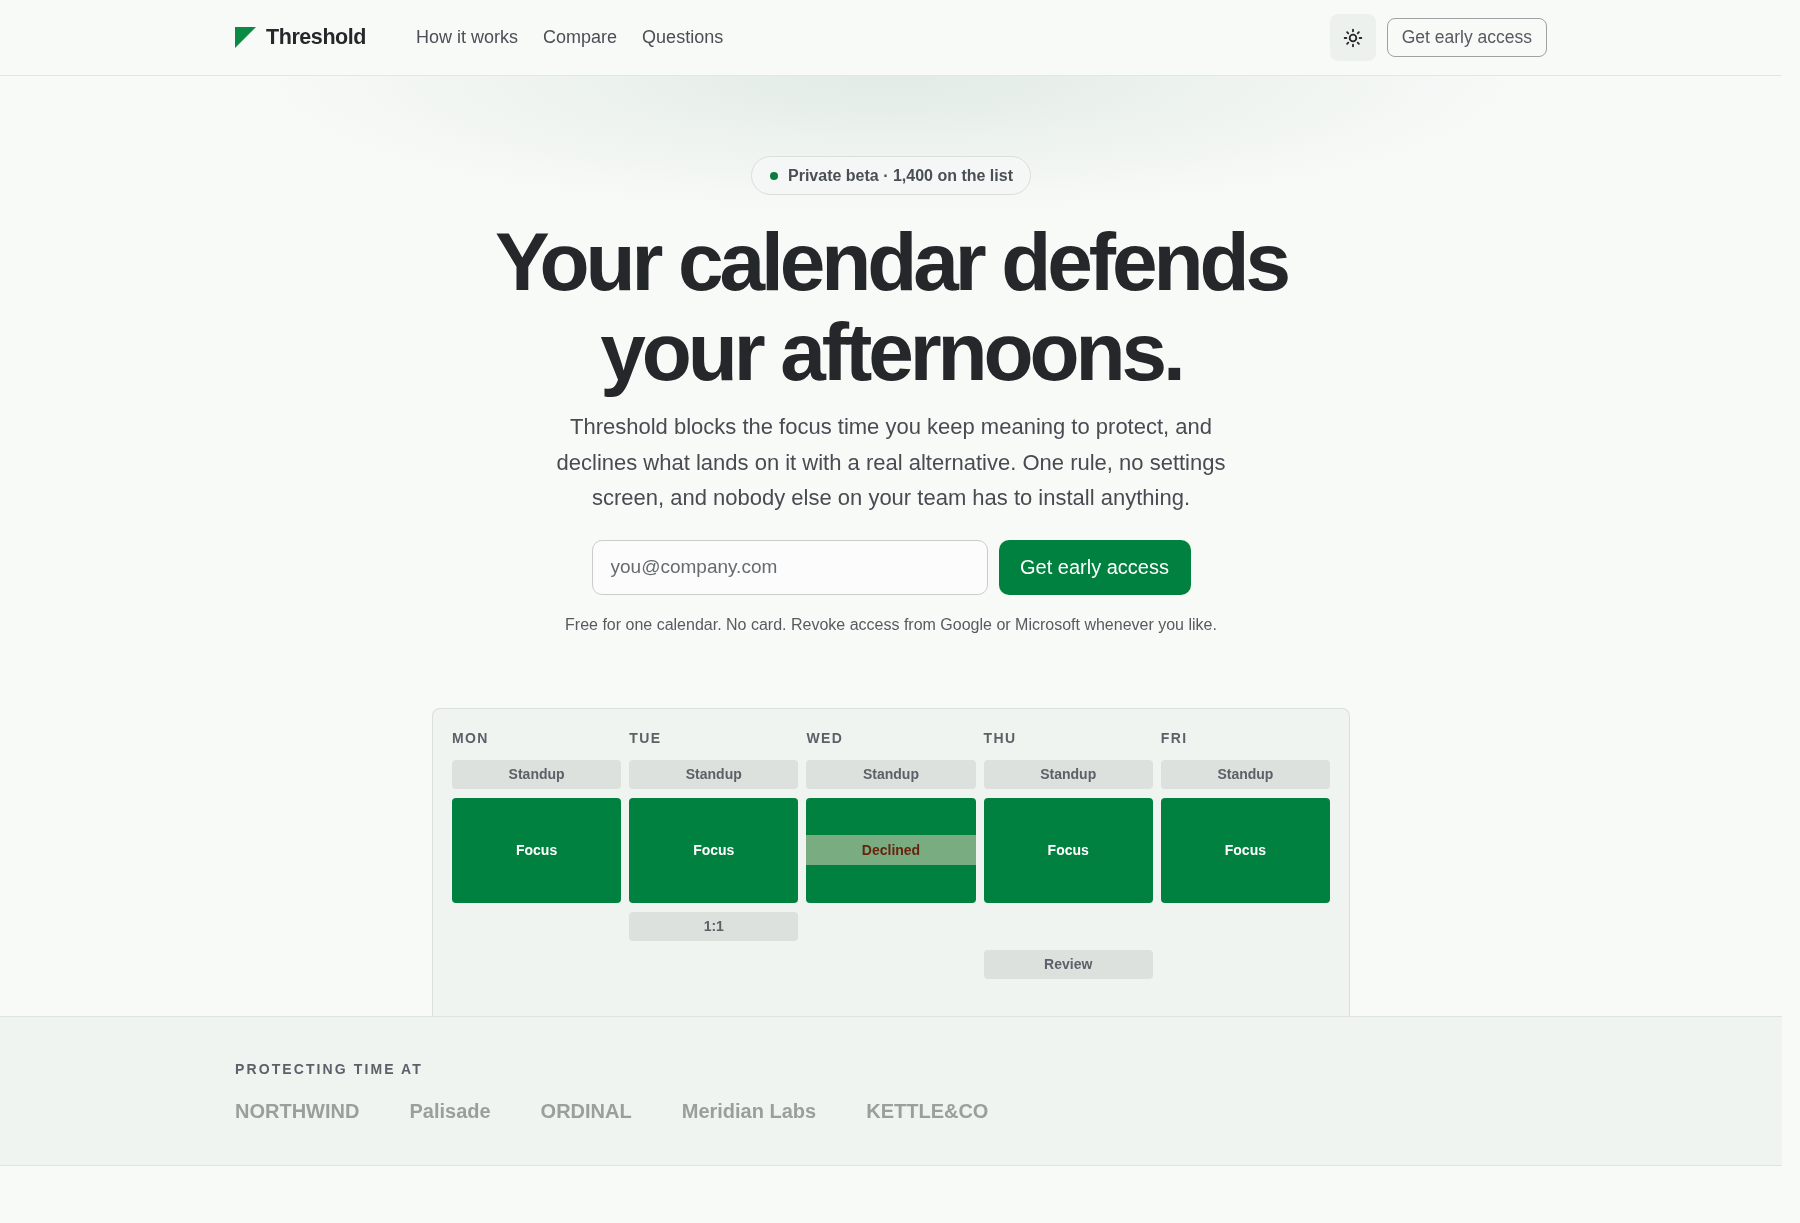  I want to click on calendar-event: 1:1, so click(714, 926).